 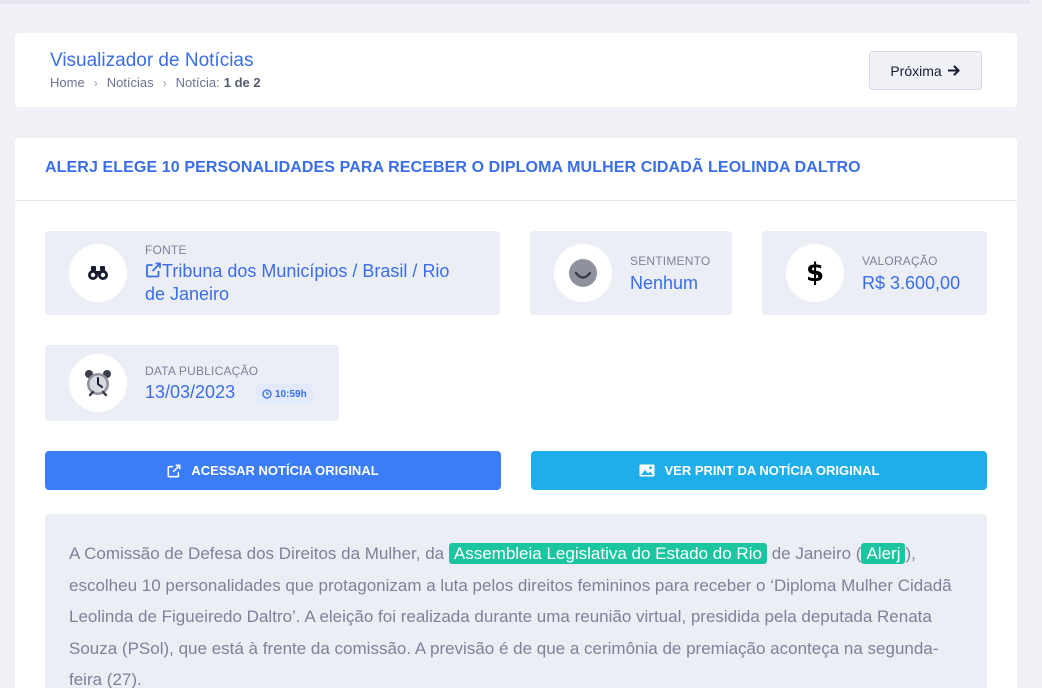 What do you see at coordinates (242, 82) in the screenshot?
I see `breadcrumb-position: 1 de 2` at bounding box center [242, 82].